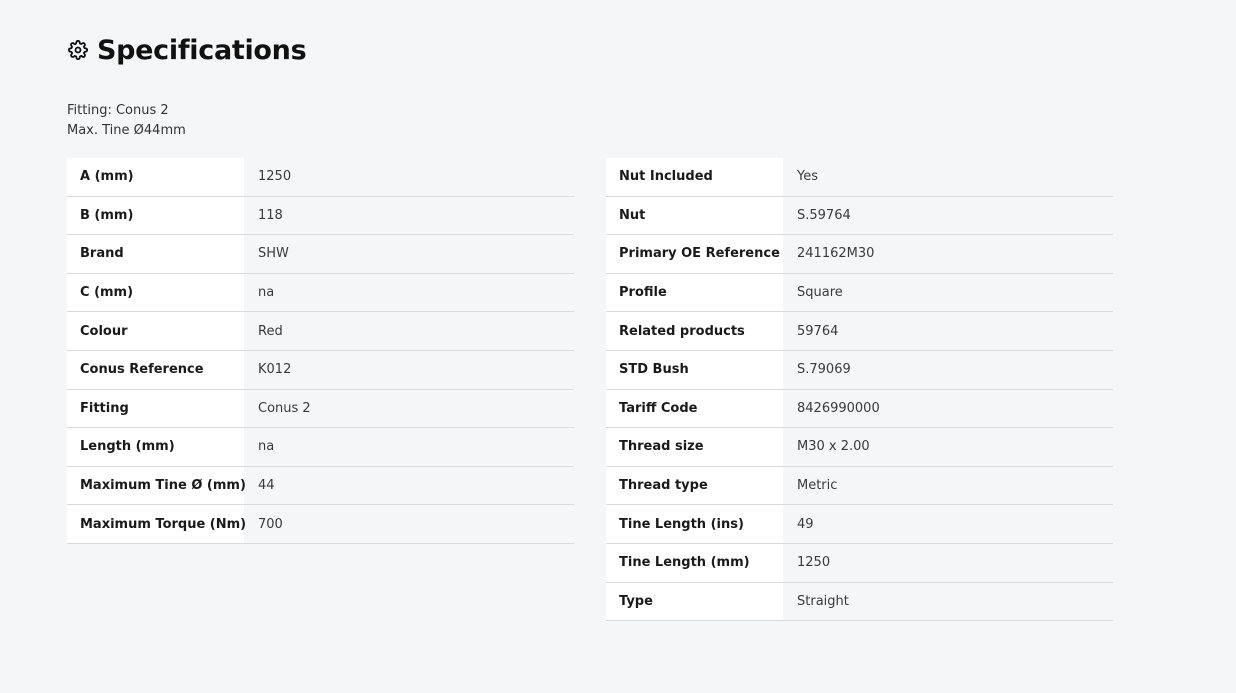 The width and height of the screenshot is (1236, 693). I want to click on table-row: B (mm) 118, so click(320, 216).